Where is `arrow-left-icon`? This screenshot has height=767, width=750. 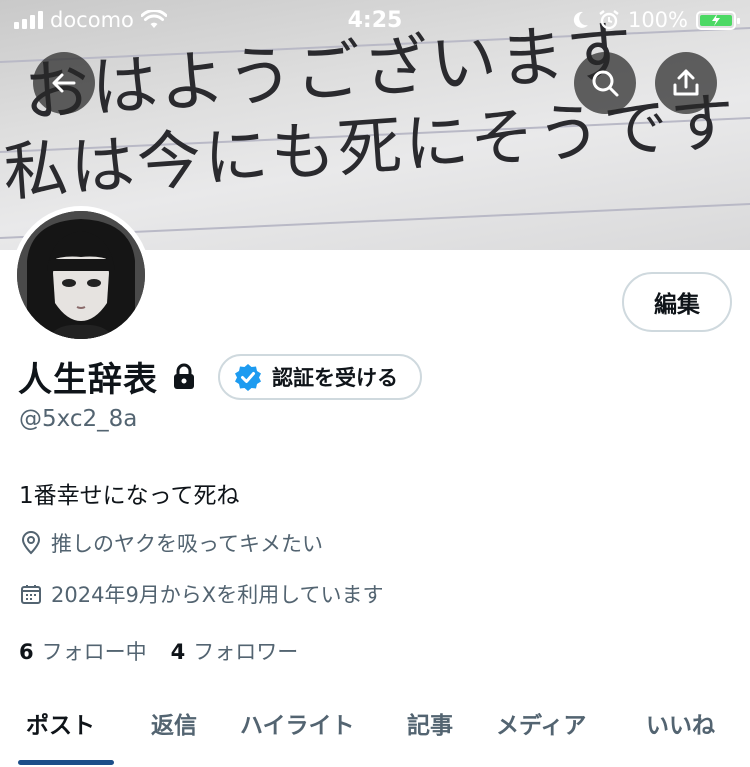 arrow-left-icon is located at coordinates (64, 83).